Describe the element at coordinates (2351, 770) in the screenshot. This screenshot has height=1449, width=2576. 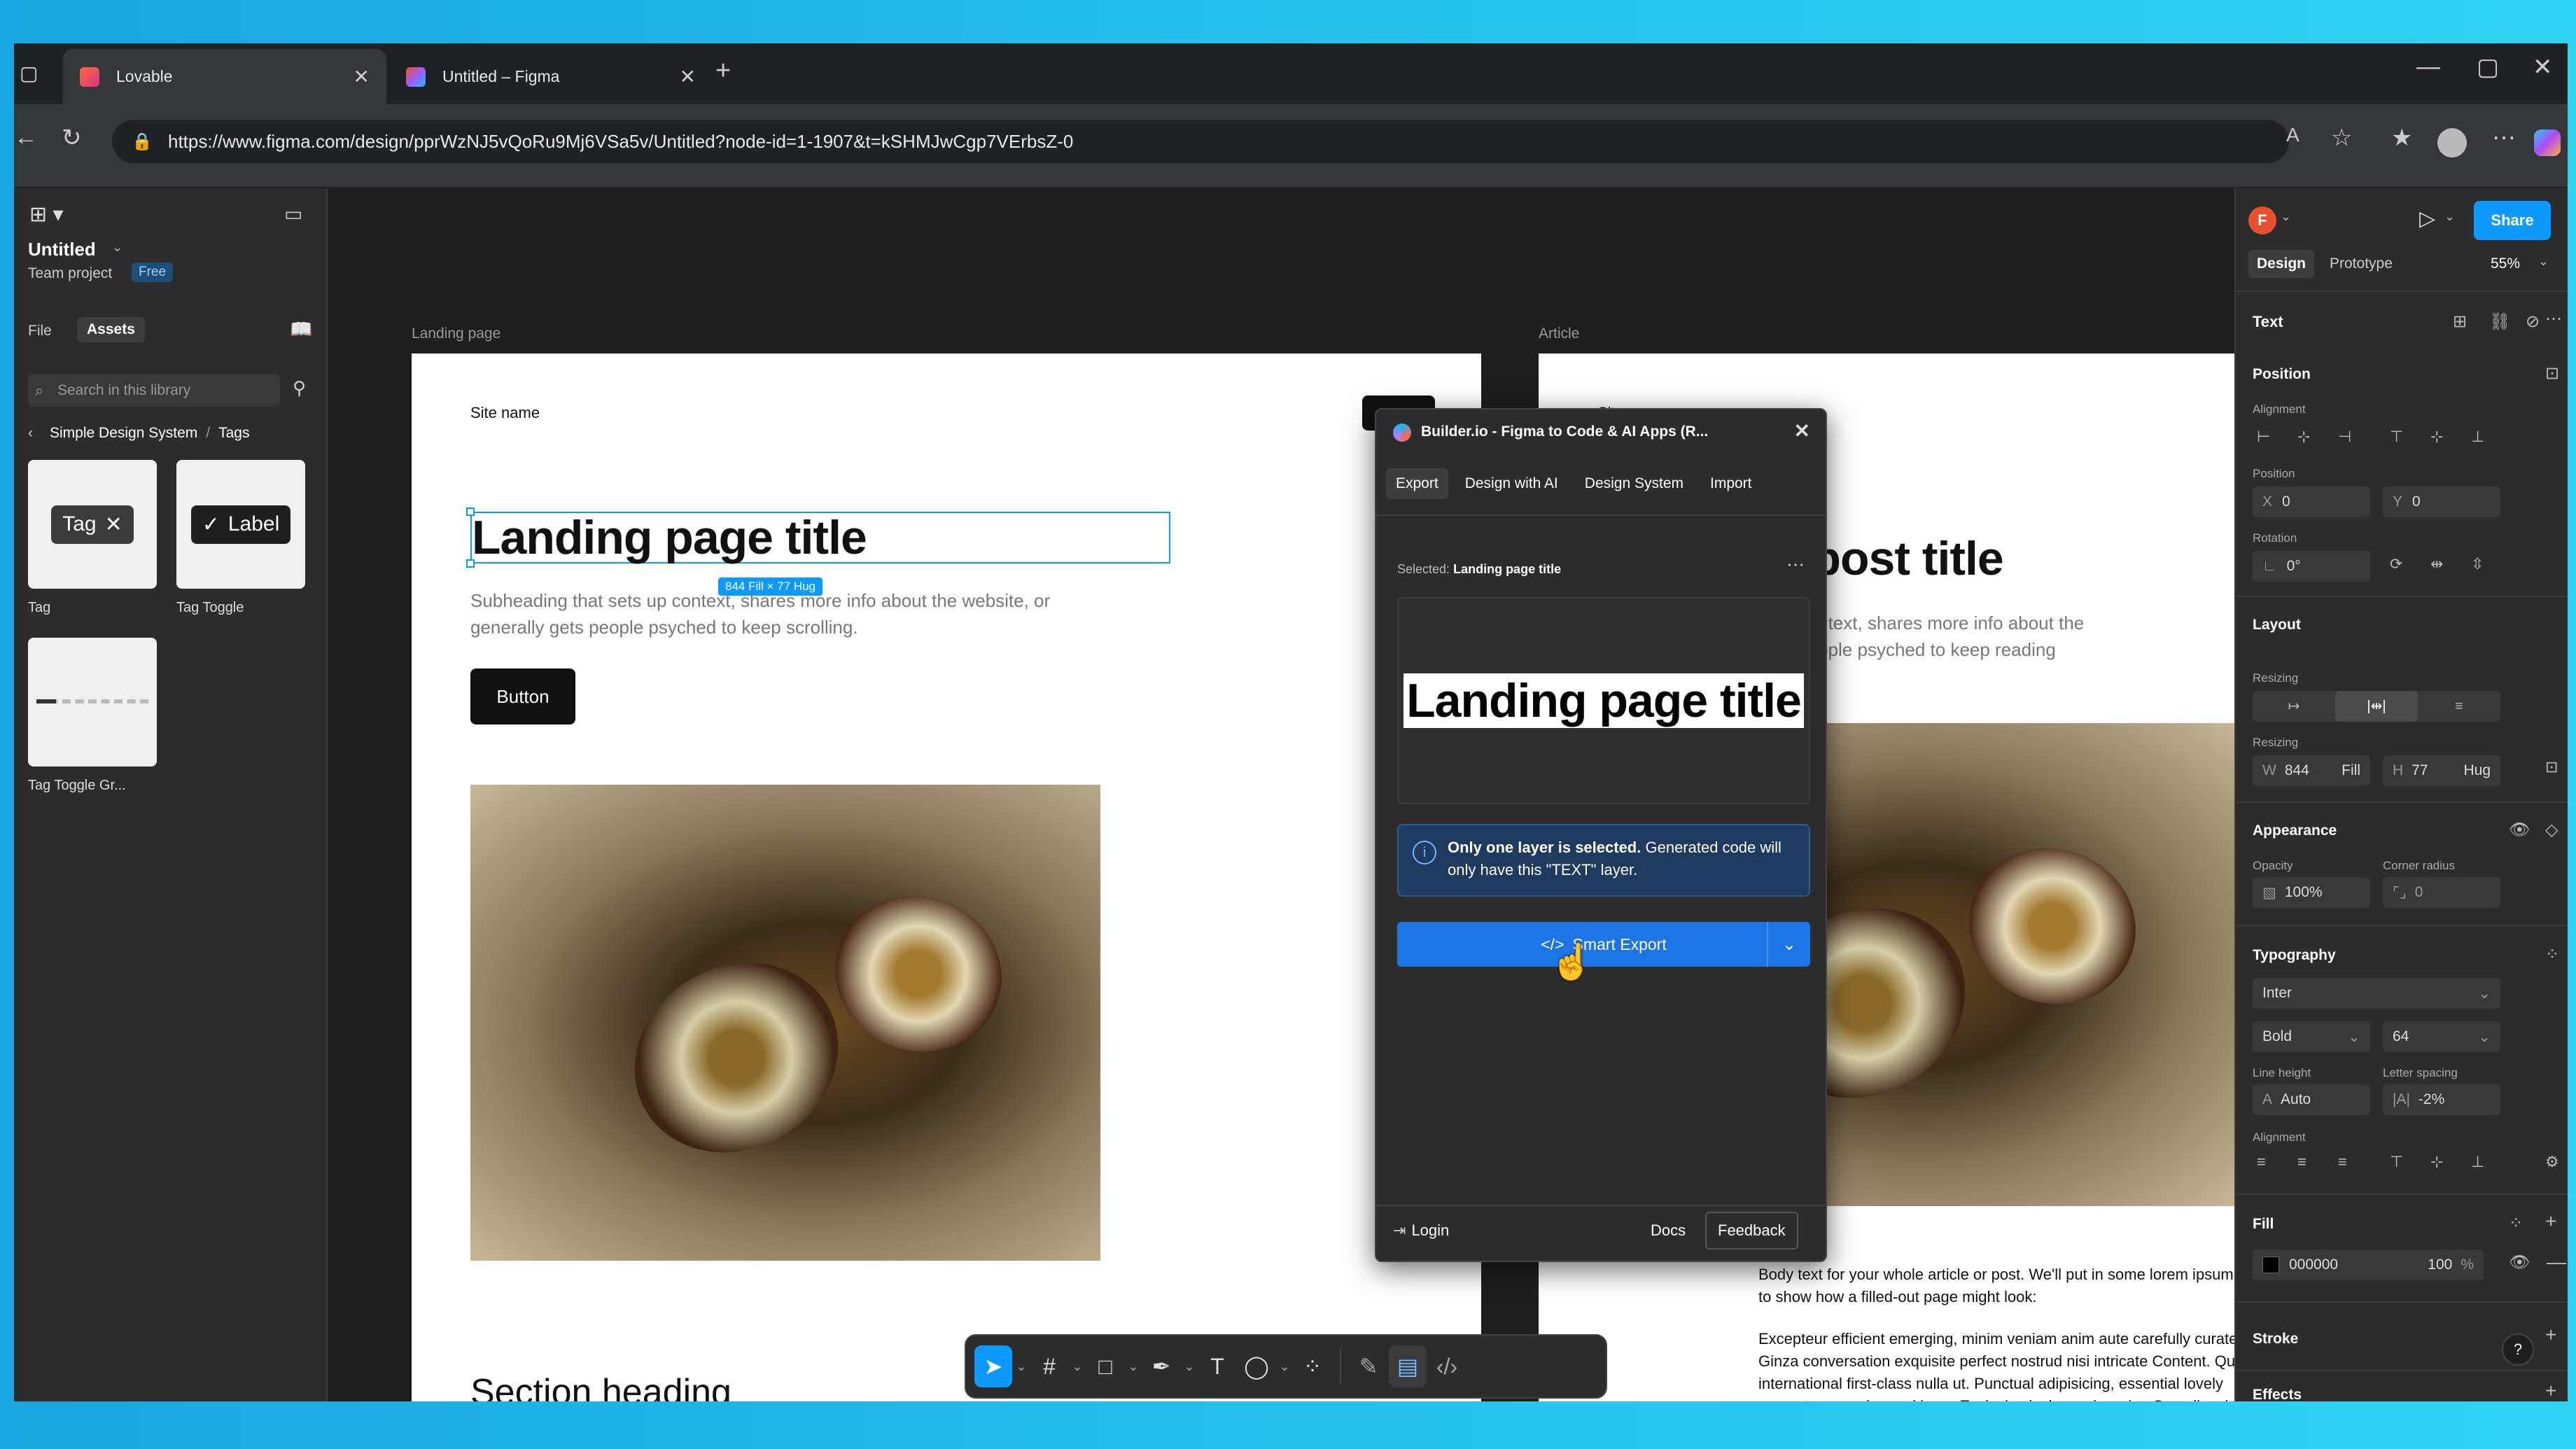
I see `w-mode: Fill` at that location.